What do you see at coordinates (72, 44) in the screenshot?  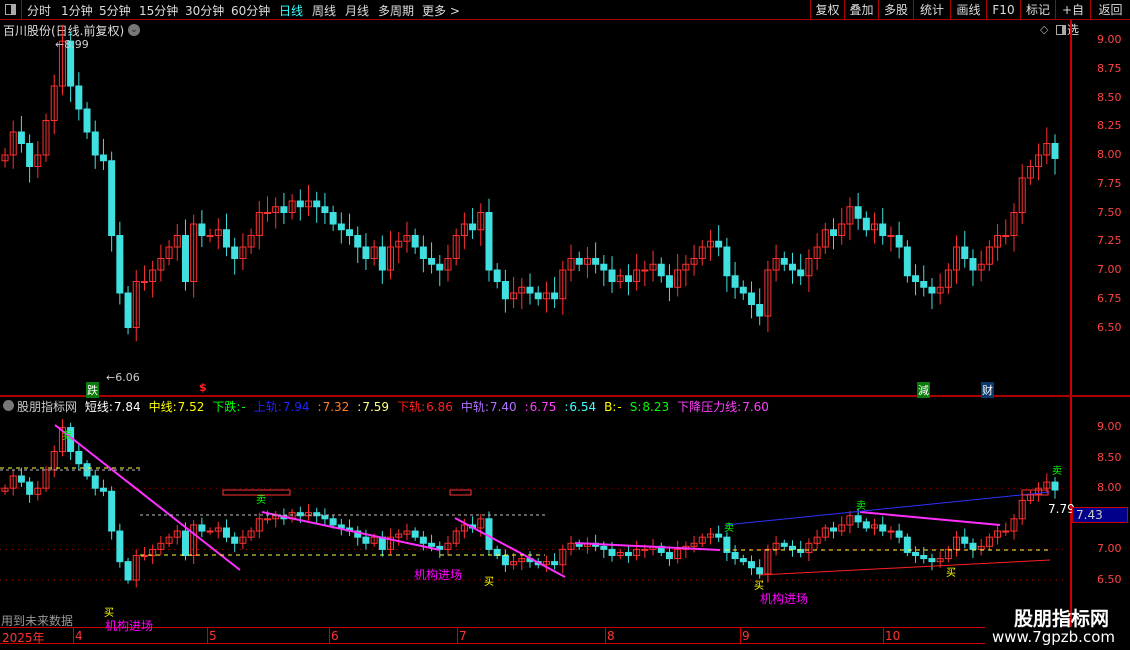 I see `high-label: ←8.99` at bounding box center [72, 44].